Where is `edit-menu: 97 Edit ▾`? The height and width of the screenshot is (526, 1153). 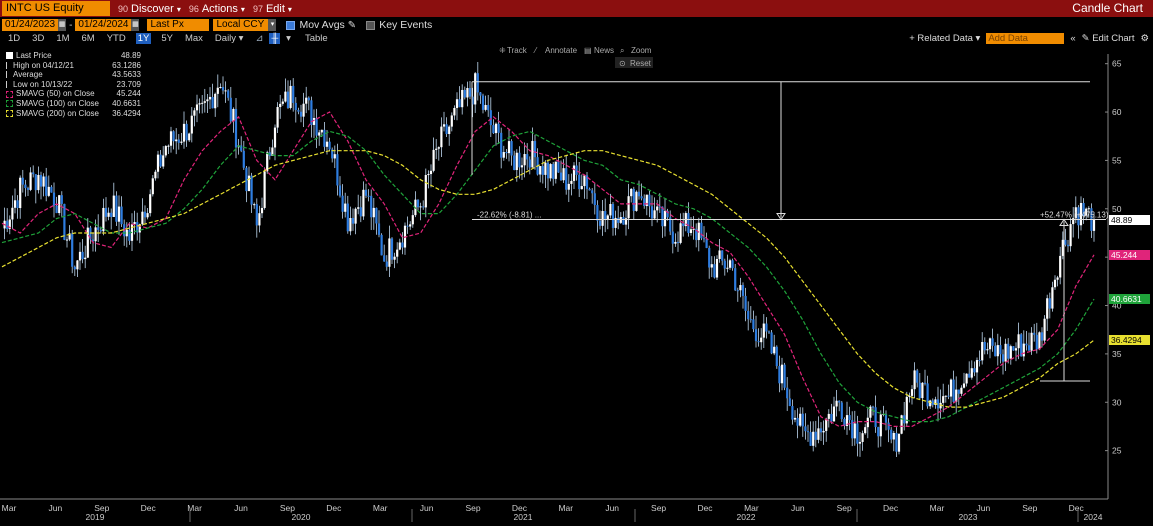 edit-menu: 97 Edit ▾ is located at coordinates (272, 9).